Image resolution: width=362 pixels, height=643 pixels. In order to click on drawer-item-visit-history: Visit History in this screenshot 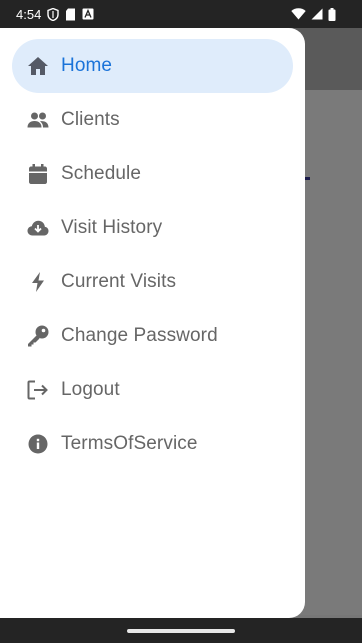, I will do `click(152, 228)`.